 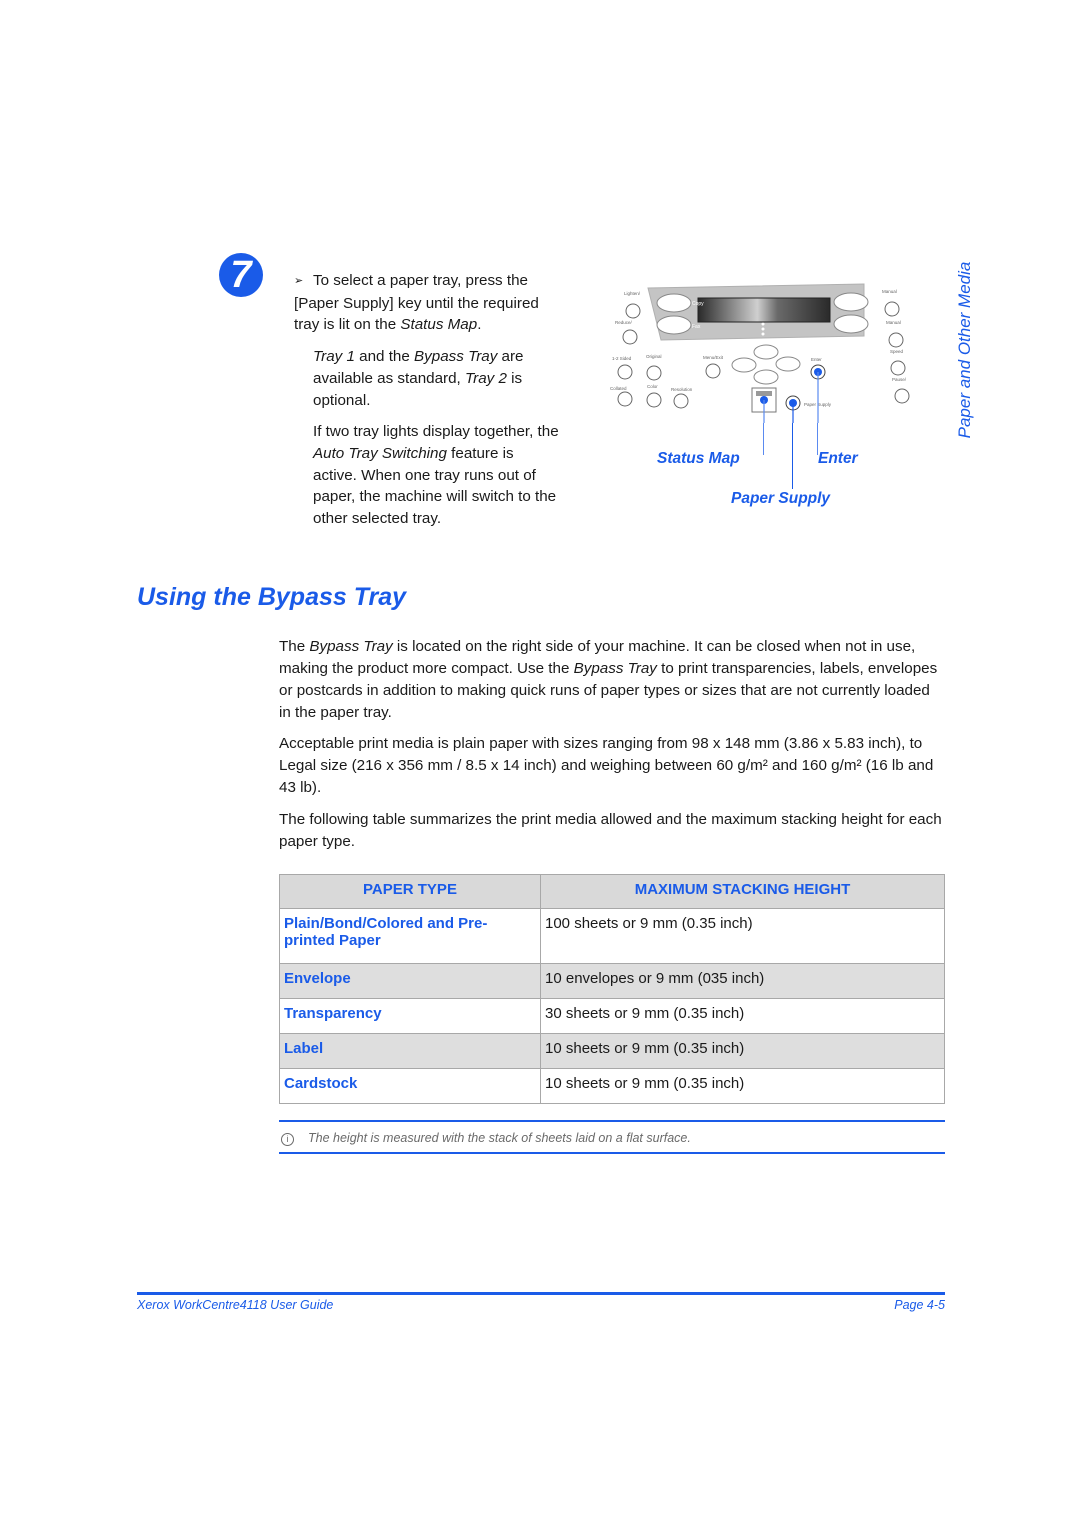 What do you see at coordinates (436, 432) in the screenshot?
I see `text-span: If two tray lights display together, the` at bounding box center [436, 432].